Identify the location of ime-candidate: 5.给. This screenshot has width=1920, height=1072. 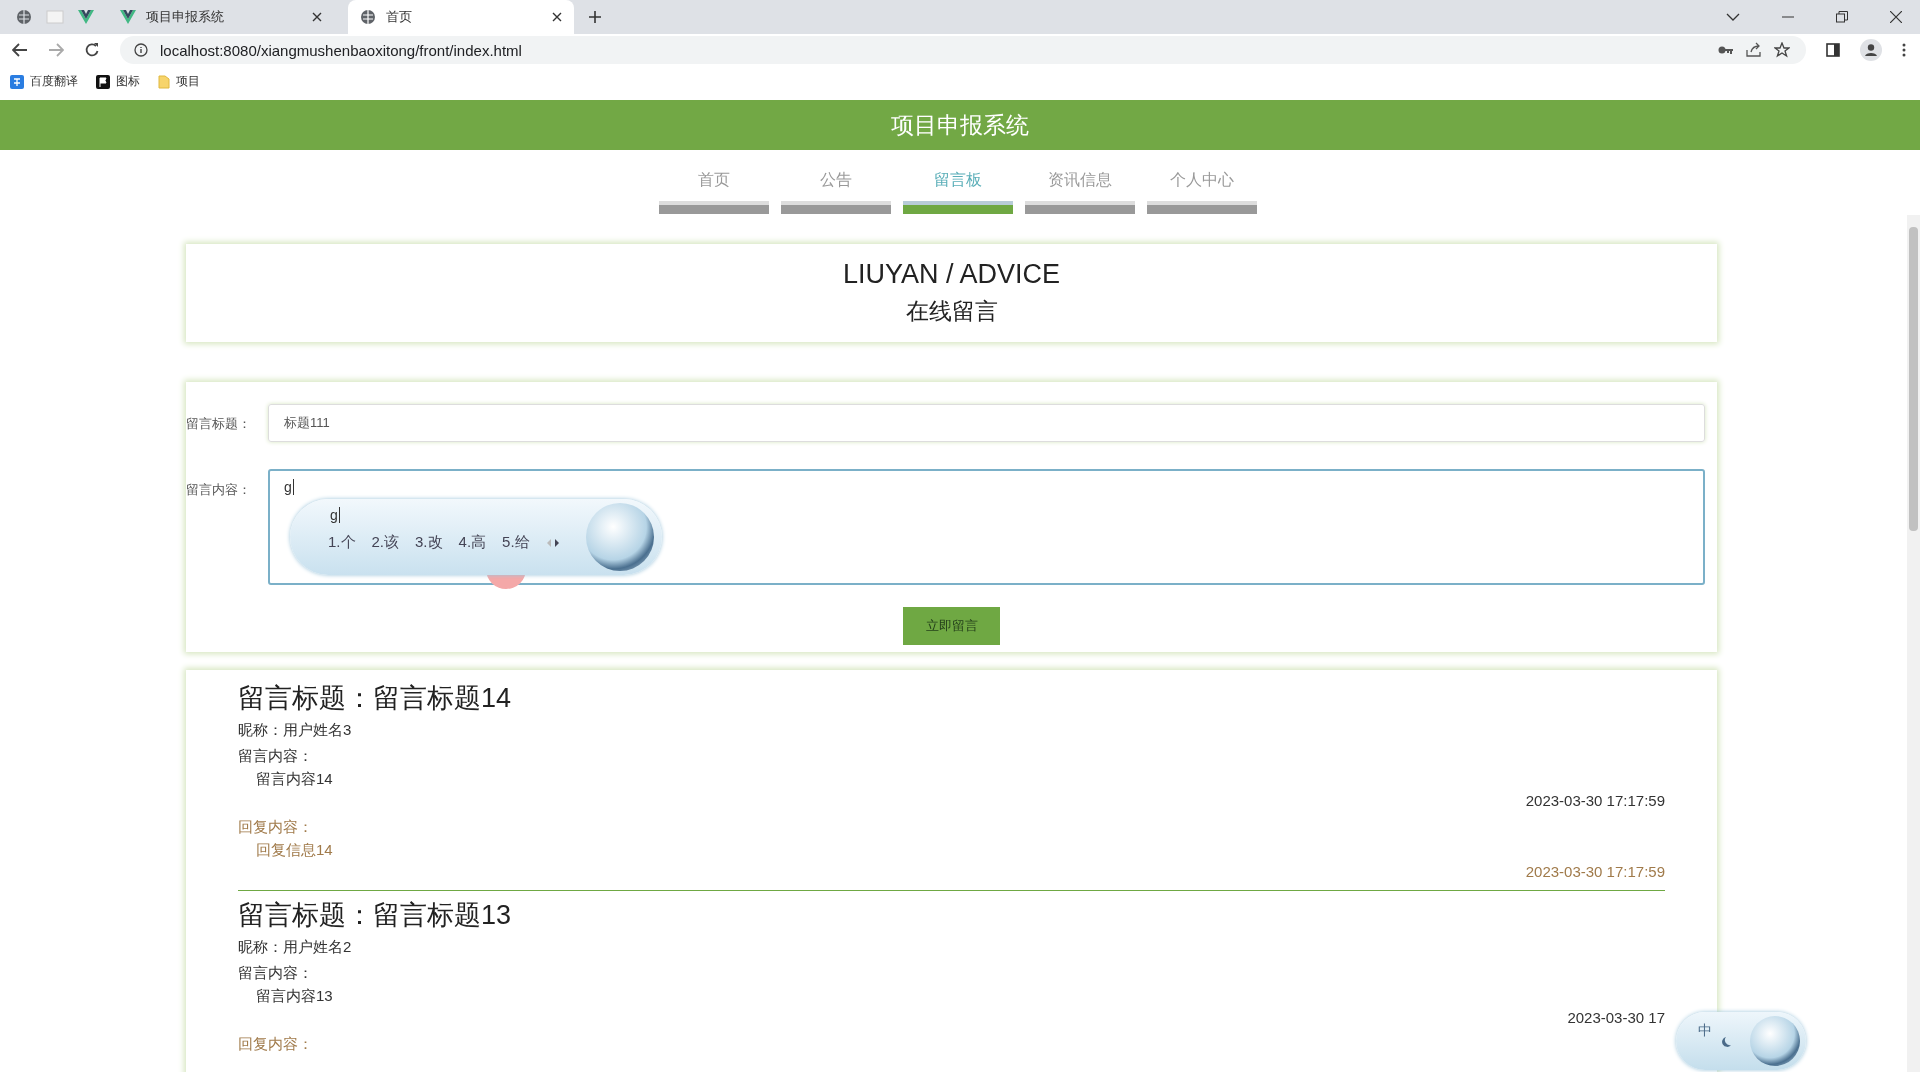
(516, 542).